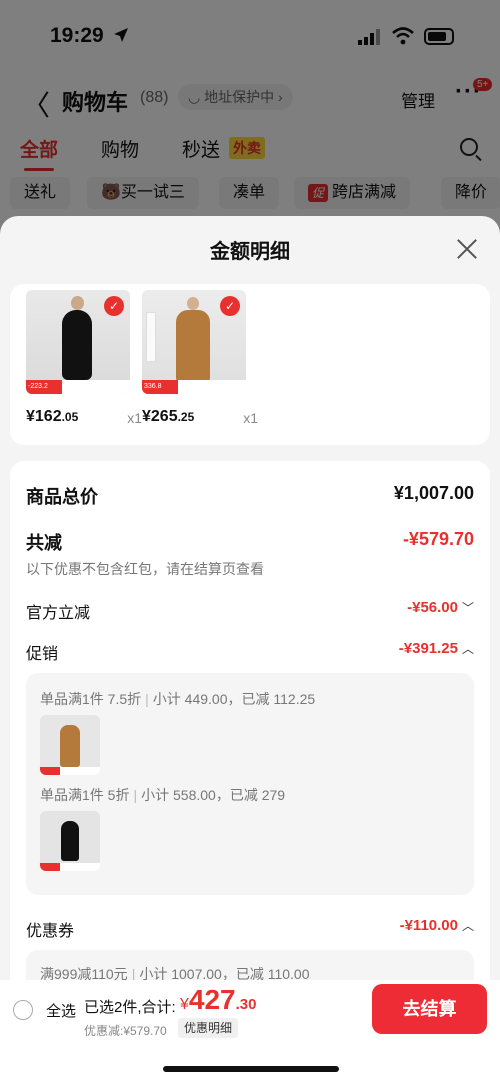 The image size is (500, 1083). What do you see at coordinates (436, 648) in the screenshot?
I see `promotion-value: -¥391.25 ︿` at bounding box center [436, 648].